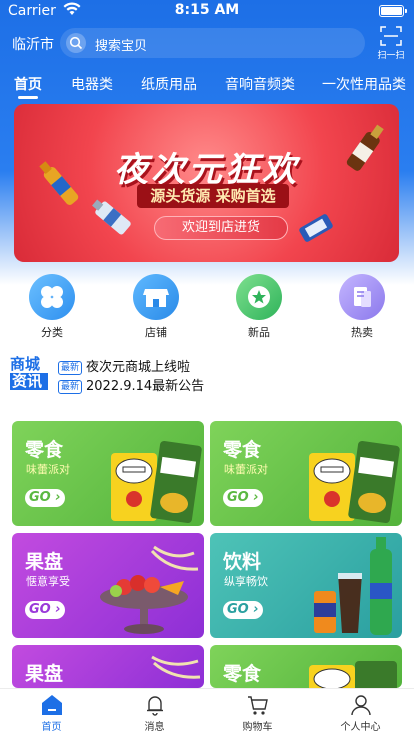 The image size is (414, 737). What do you see at coordinates (154, 727) in the screenshot?
I see `tabbar-label: 消息` at bounding box center [154, 727].